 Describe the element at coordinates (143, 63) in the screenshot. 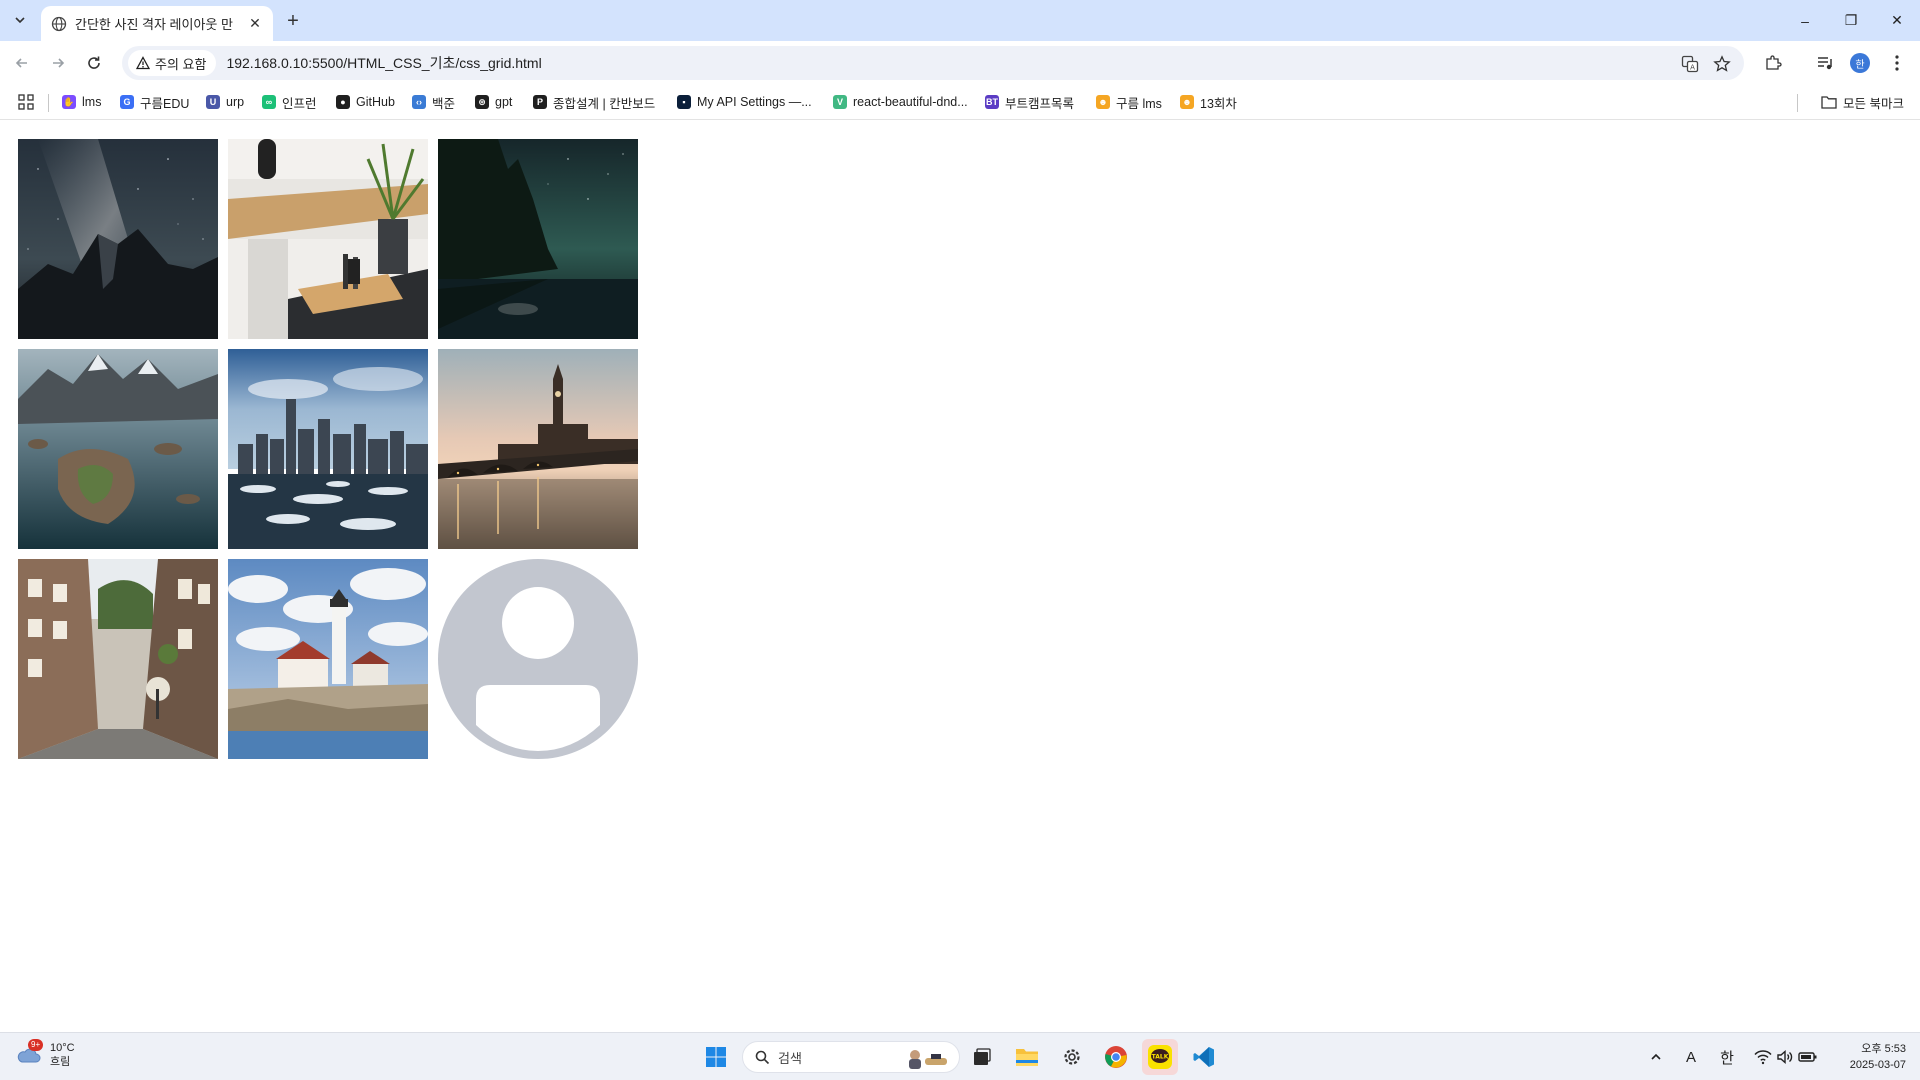

I see `warning-triangle-icon` at that location.